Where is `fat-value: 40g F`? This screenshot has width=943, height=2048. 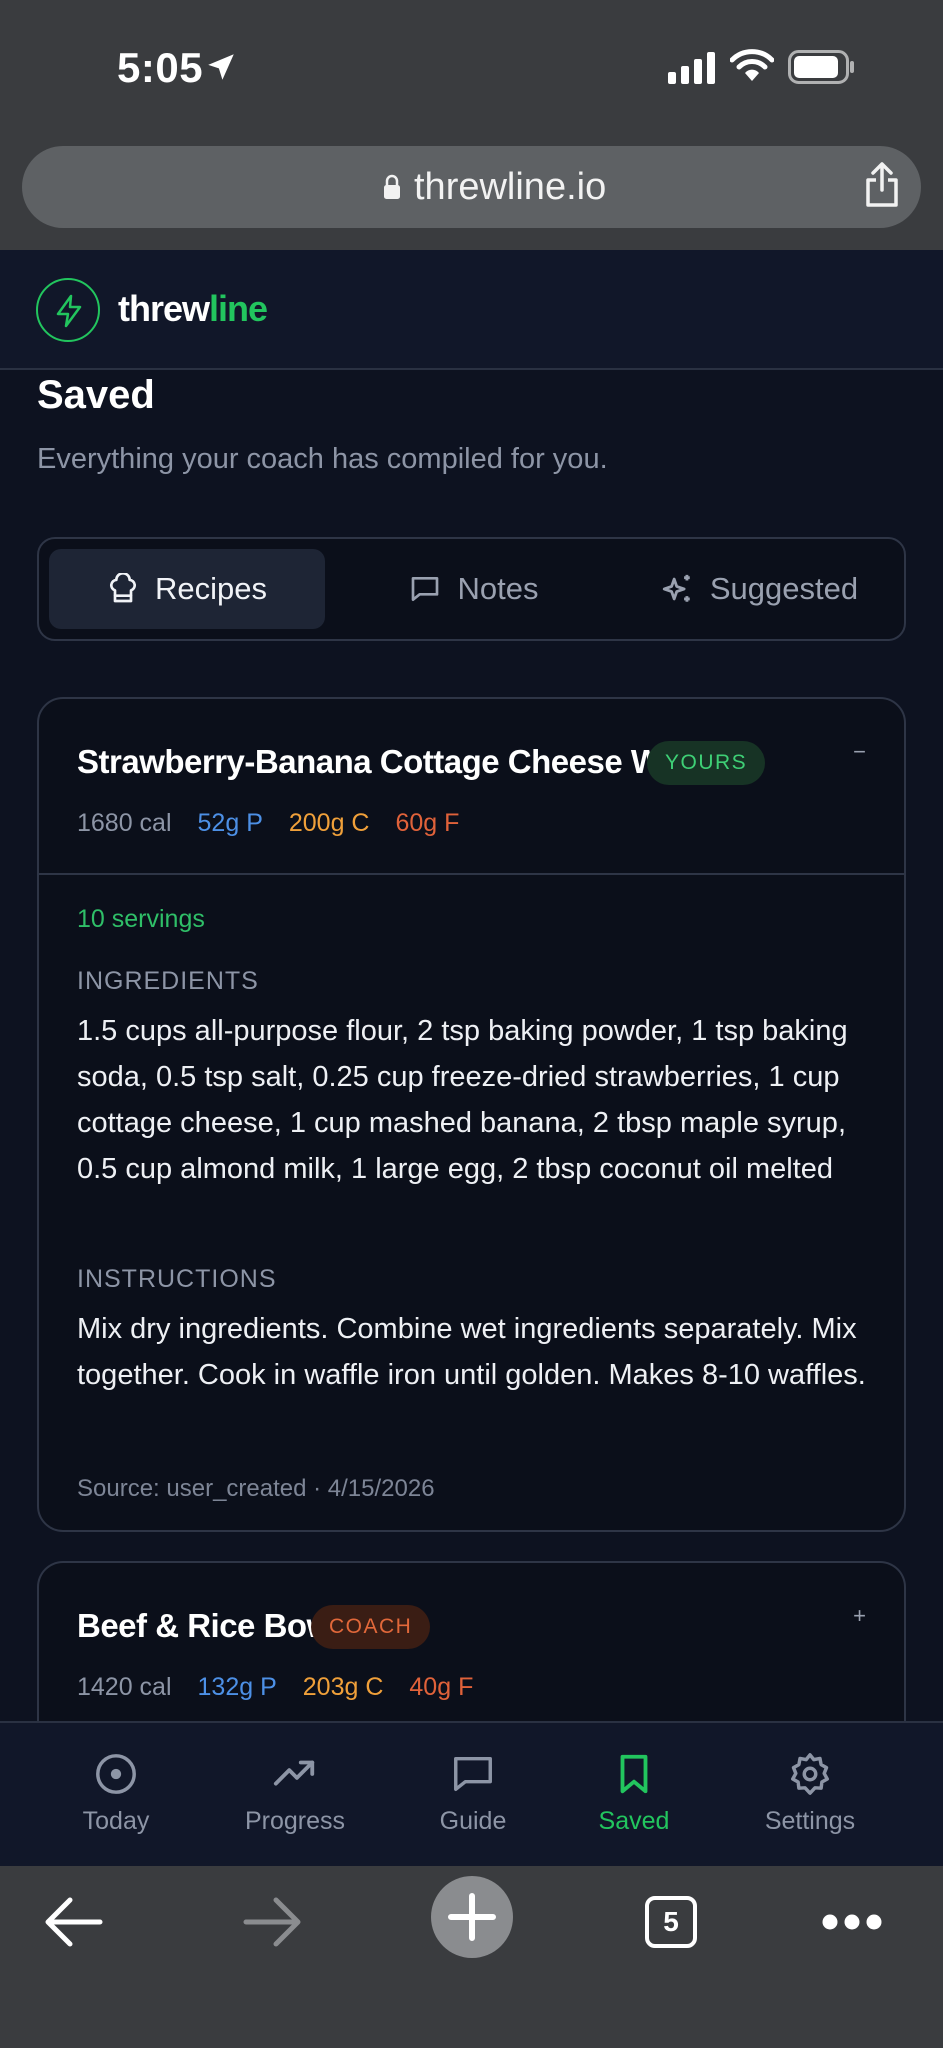 fat-value: 40g F is located at coordinates (441, 1687).